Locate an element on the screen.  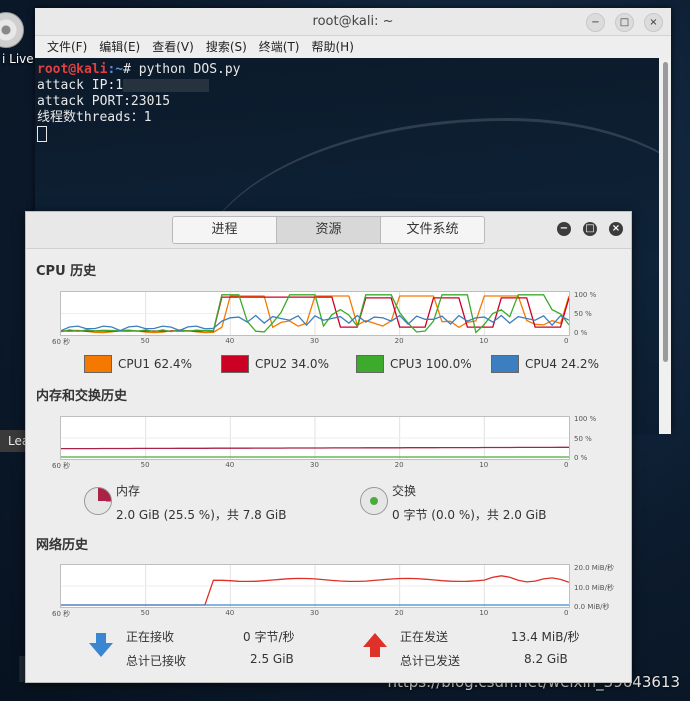
cpu1-swatch is located at coordinates (98, 364).